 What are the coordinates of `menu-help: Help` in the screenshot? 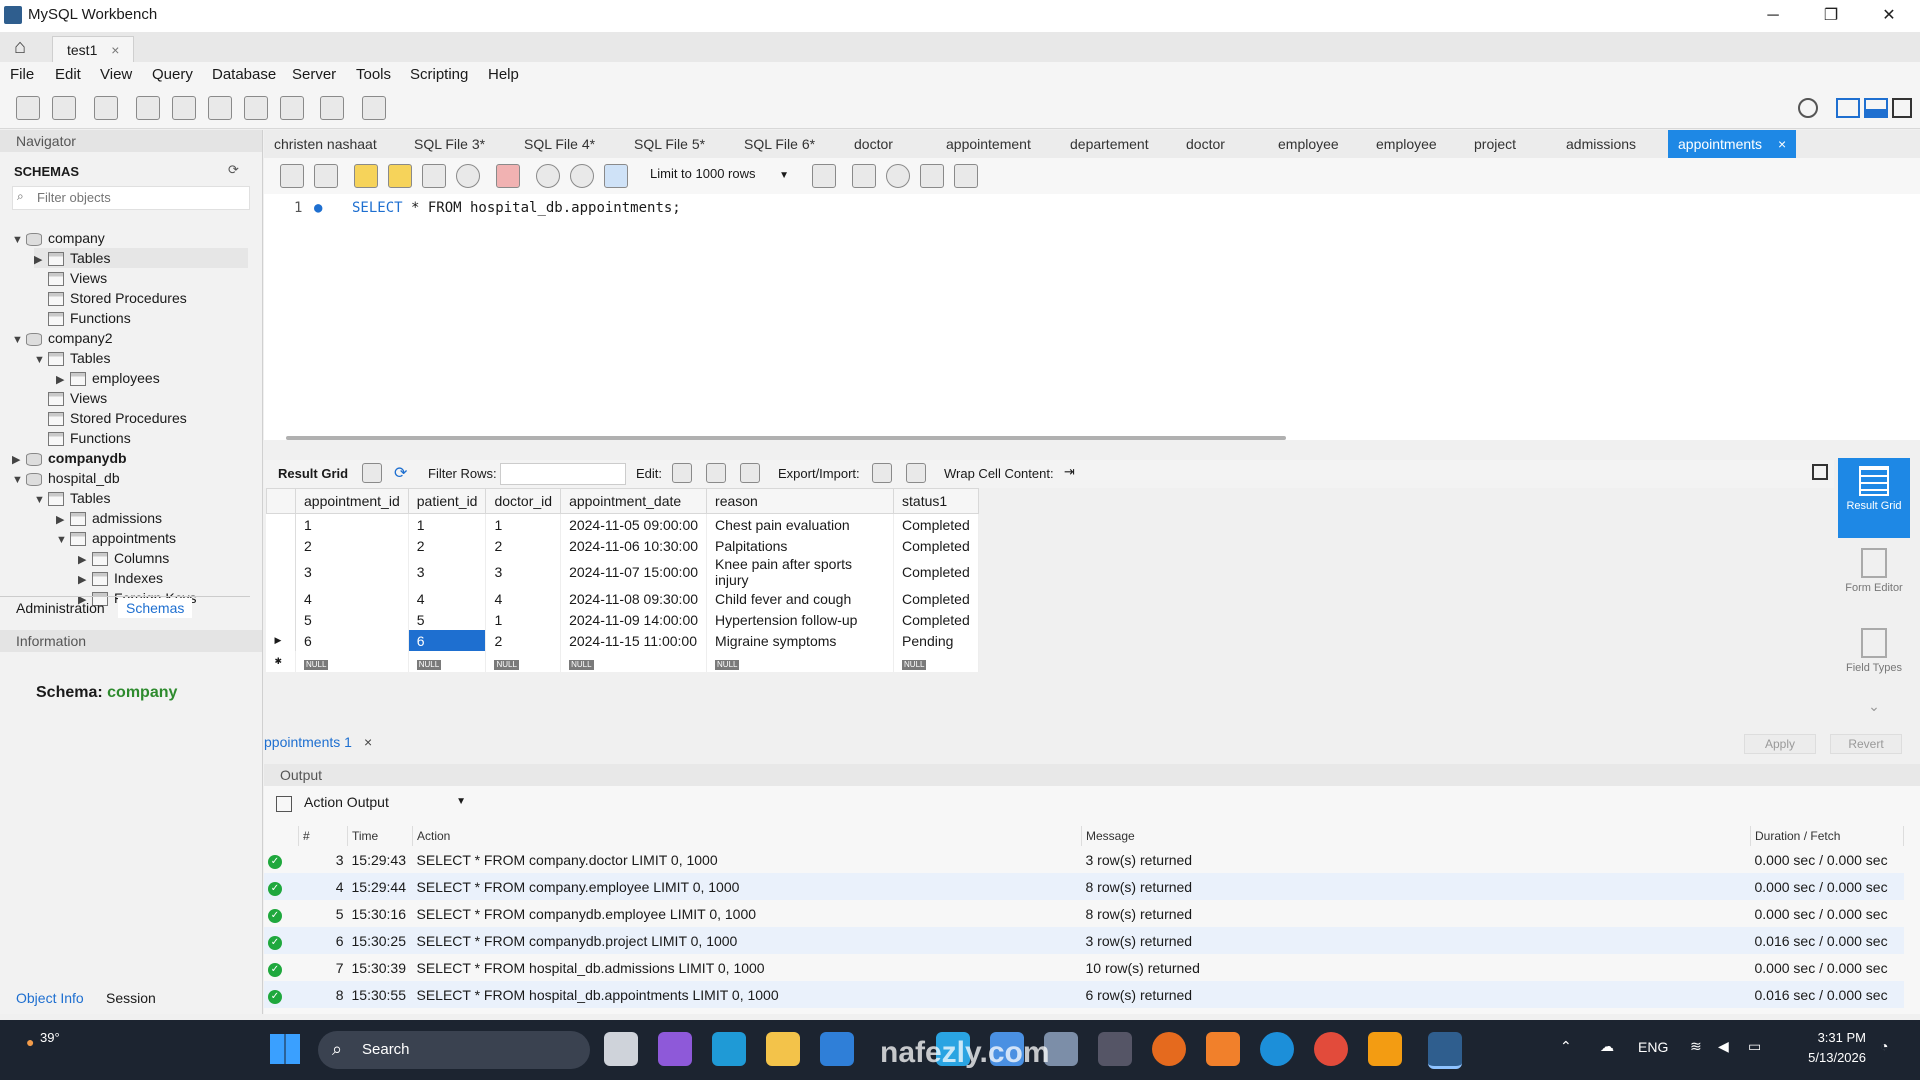 It's located at (503, 74).